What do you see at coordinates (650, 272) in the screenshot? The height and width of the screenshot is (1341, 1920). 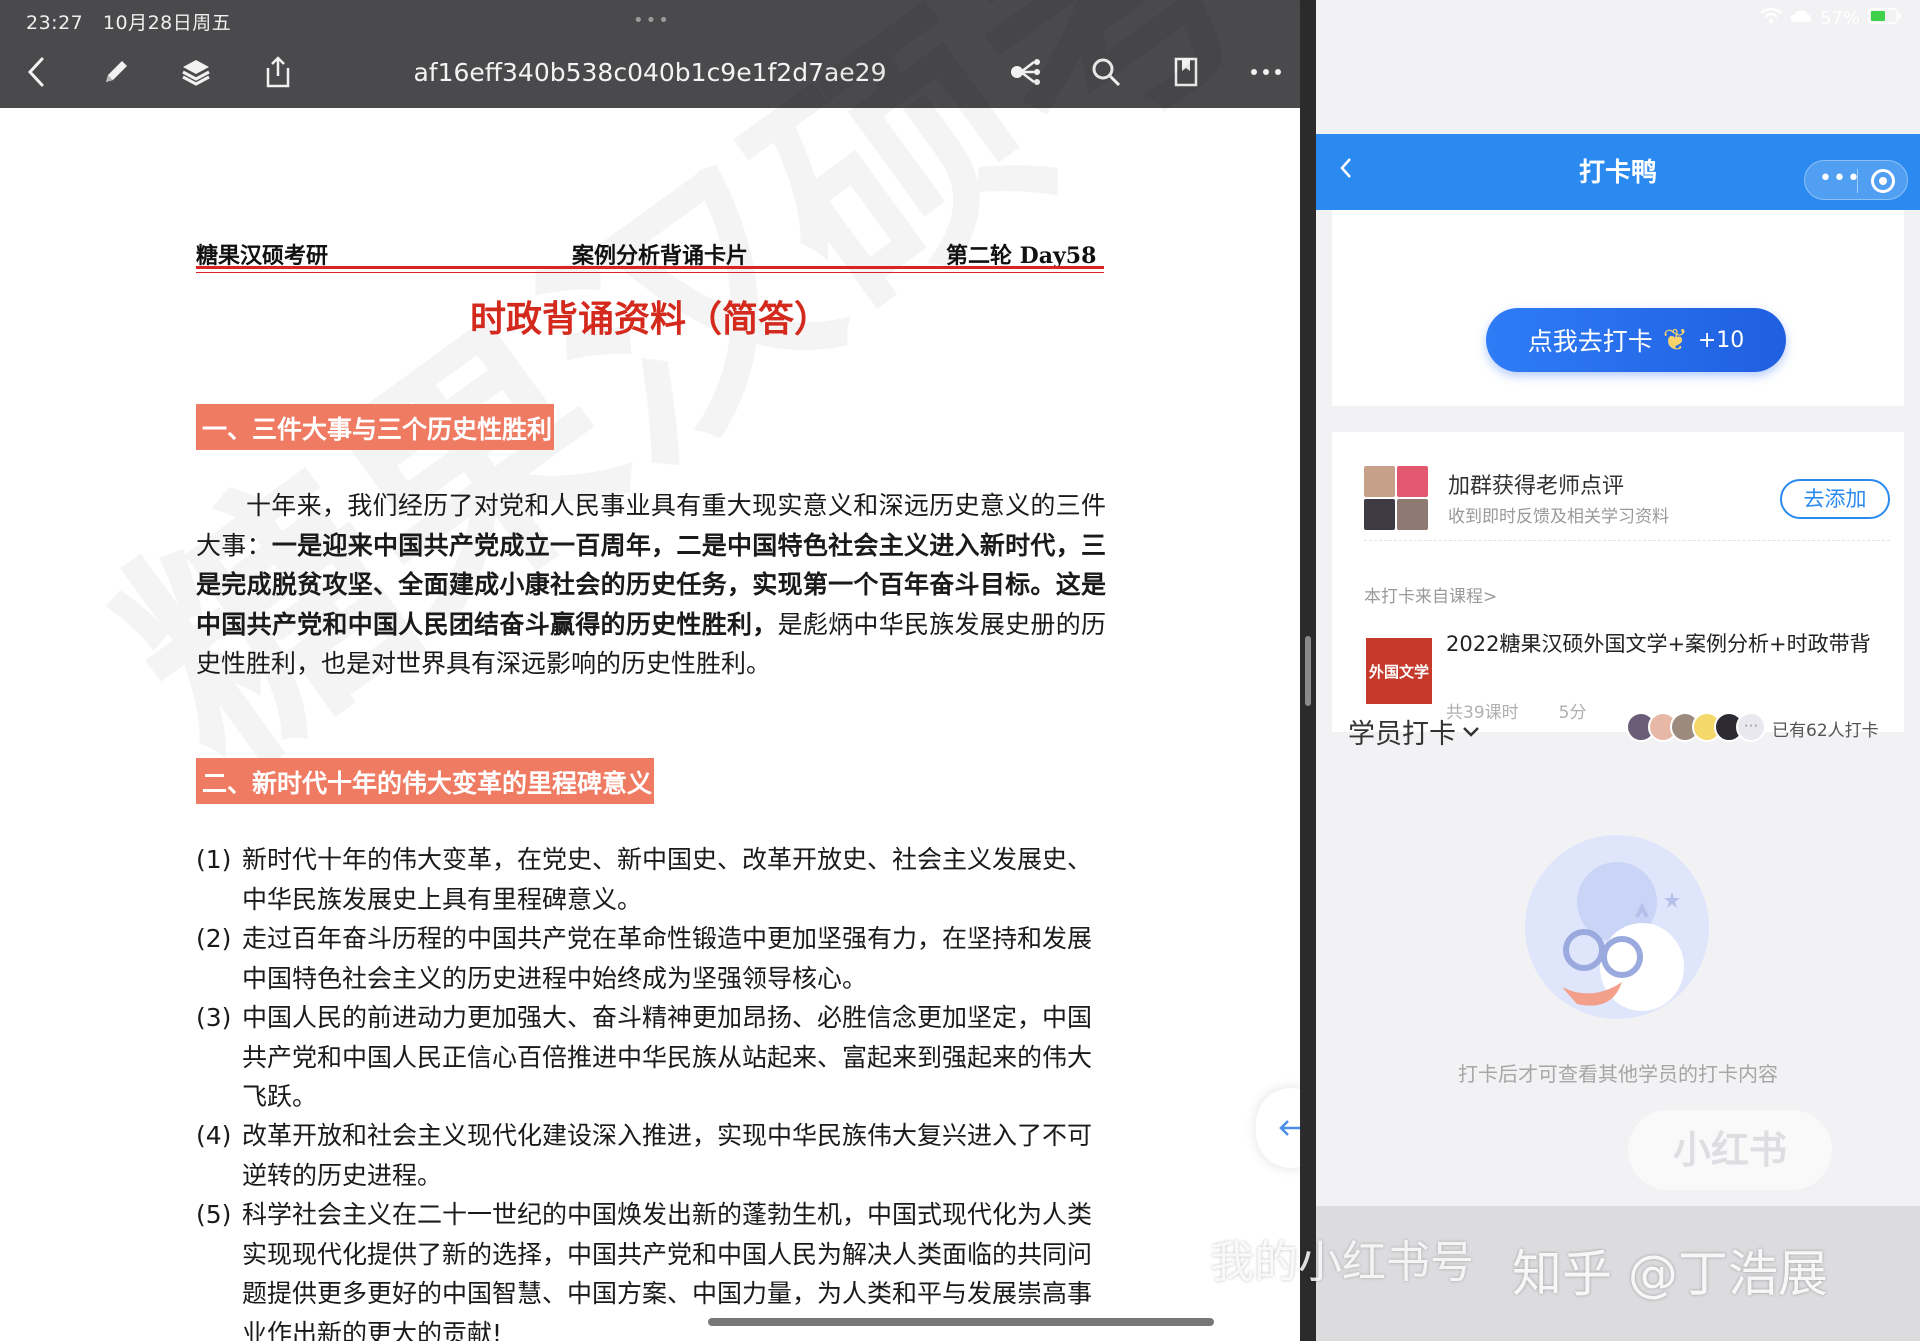 I see `header-rule-thin` at bounding box center [650, 272].